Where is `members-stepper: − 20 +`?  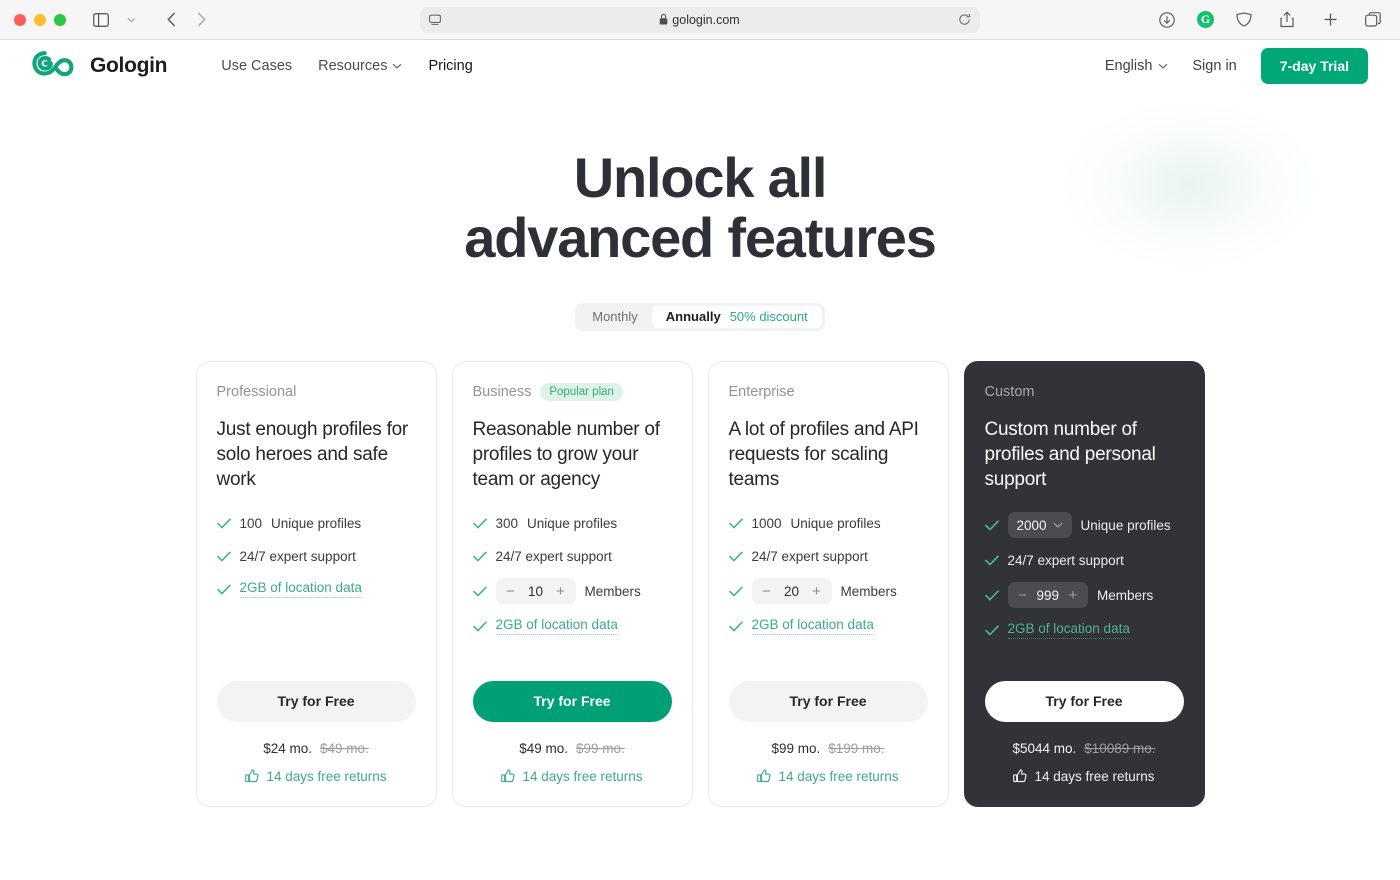 members-stepper: − 20 + is located at coordinates (791, 591).